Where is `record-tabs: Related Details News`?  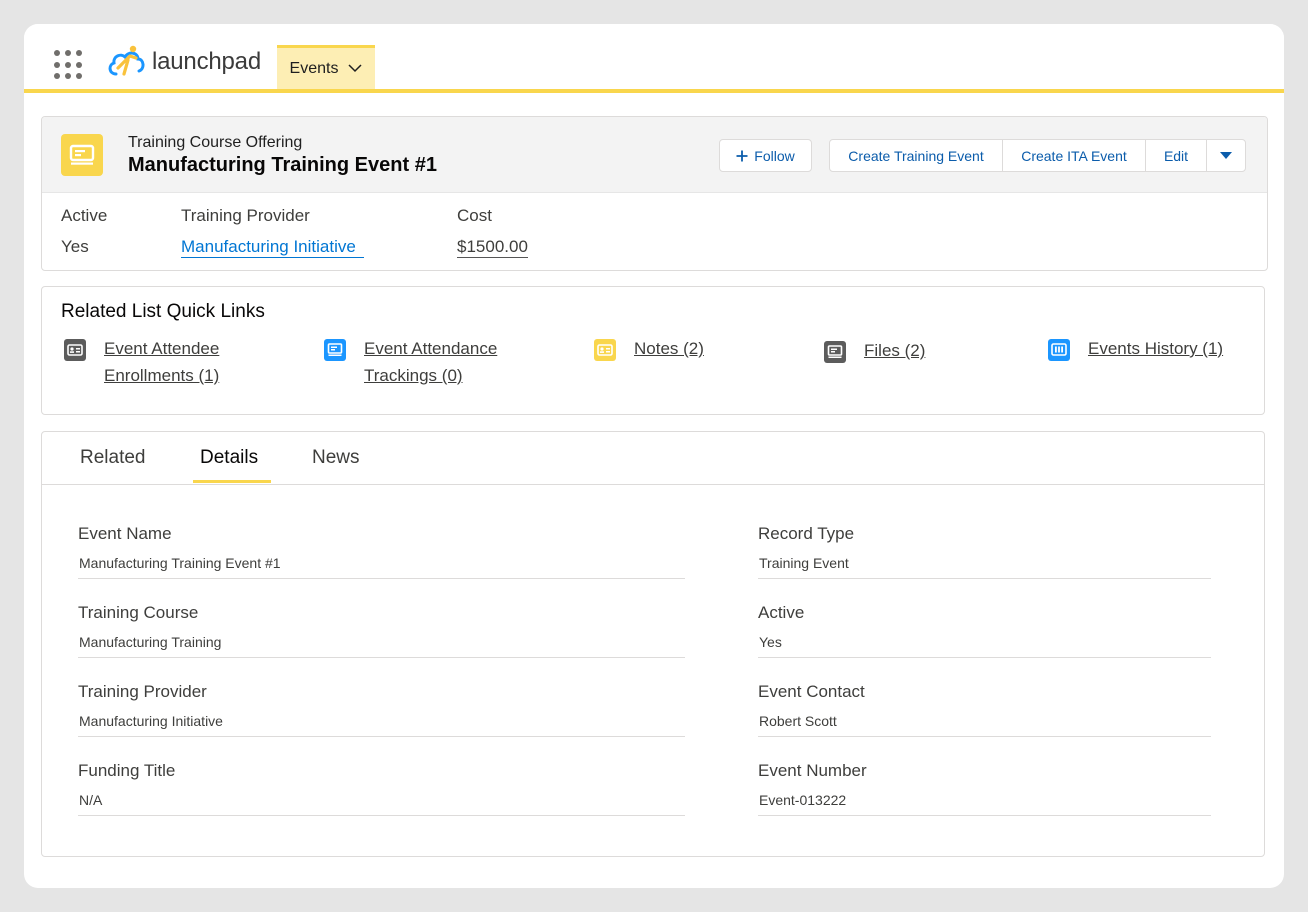 record-tabs: Related Details News is located at coordinates (653, 458).